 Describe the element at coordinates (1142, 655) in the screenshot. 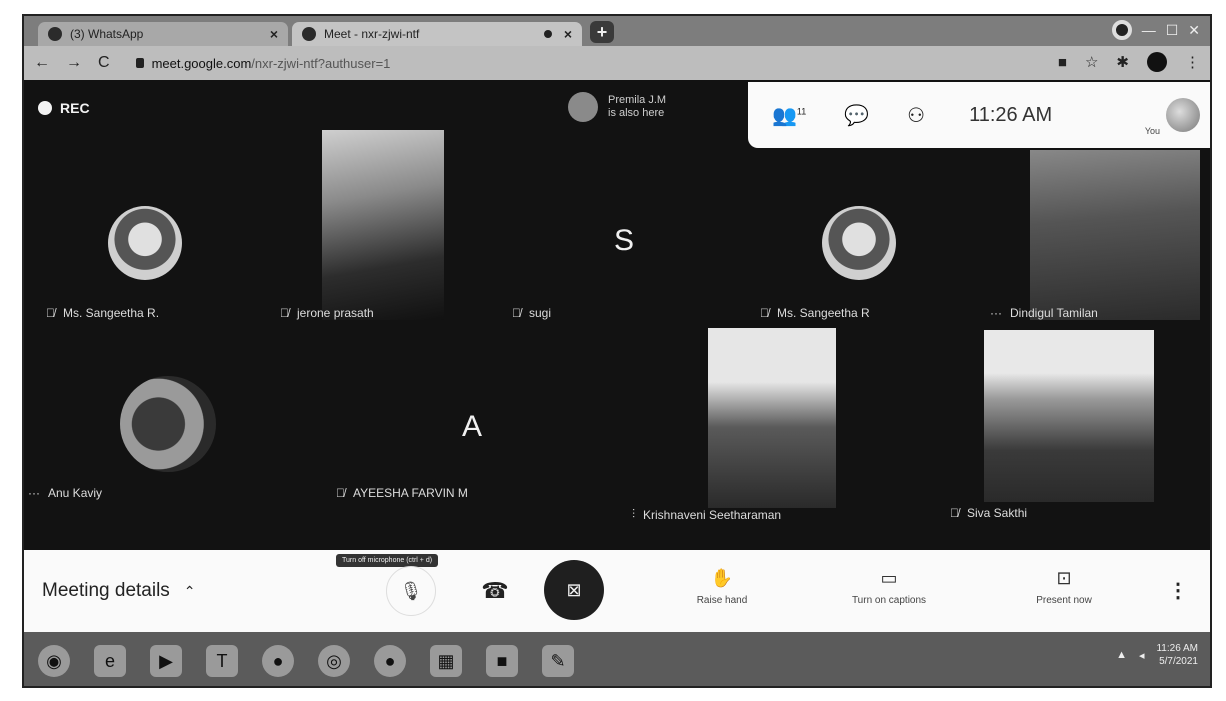

I see `volume-icon: ◂` at that location.